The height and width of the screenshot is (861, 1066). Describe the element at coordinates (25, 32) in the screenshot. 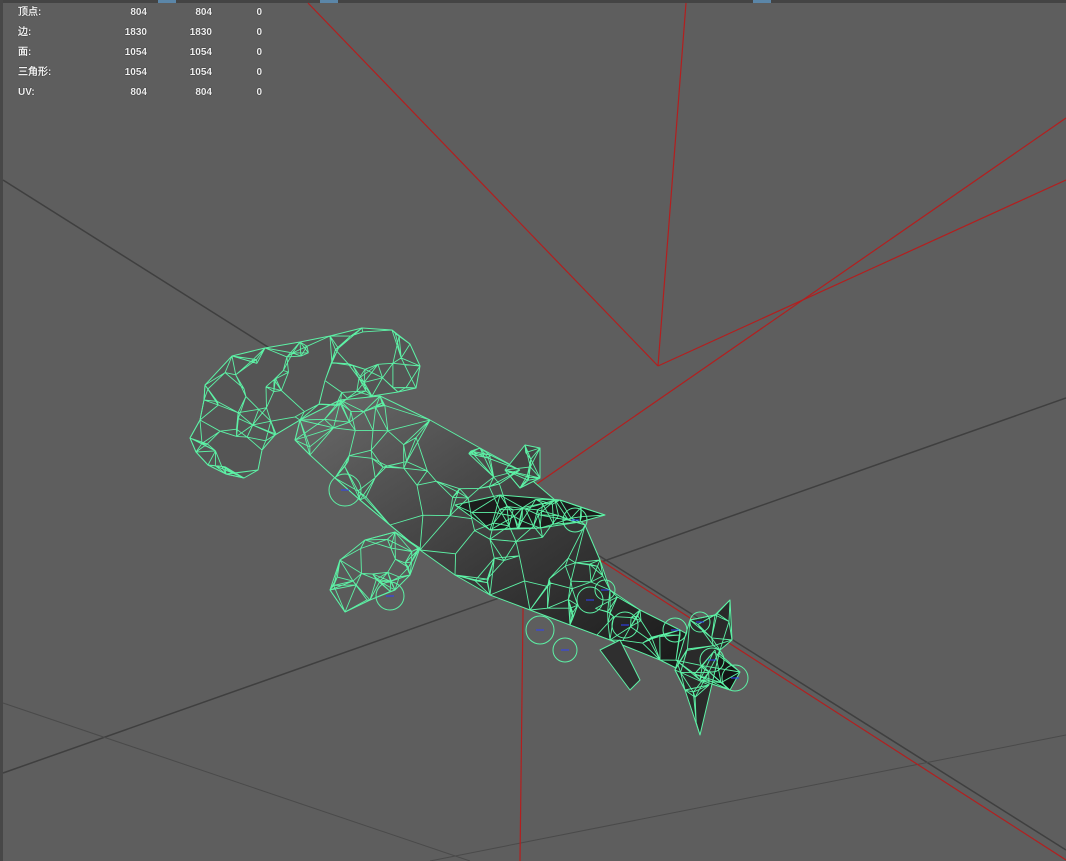

I see `hud-label: 边:` at that location.